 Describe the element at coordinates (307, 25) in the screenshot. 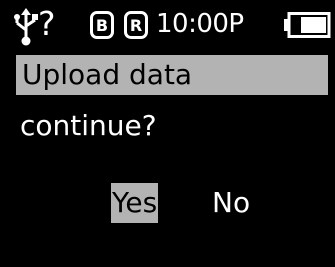

I see `battery-icon` at that location.